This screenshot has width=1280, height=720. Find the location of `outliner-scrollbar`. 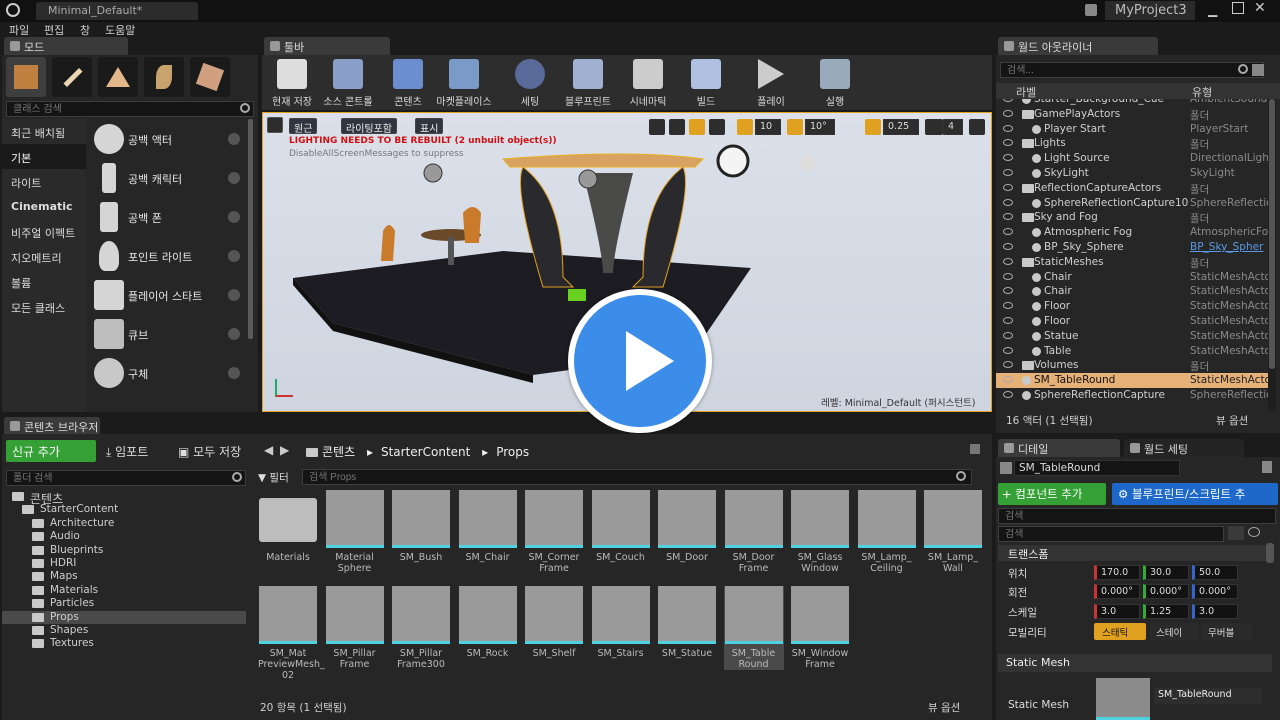

outliner-scrollbar is located at coordinates (1272, 255).